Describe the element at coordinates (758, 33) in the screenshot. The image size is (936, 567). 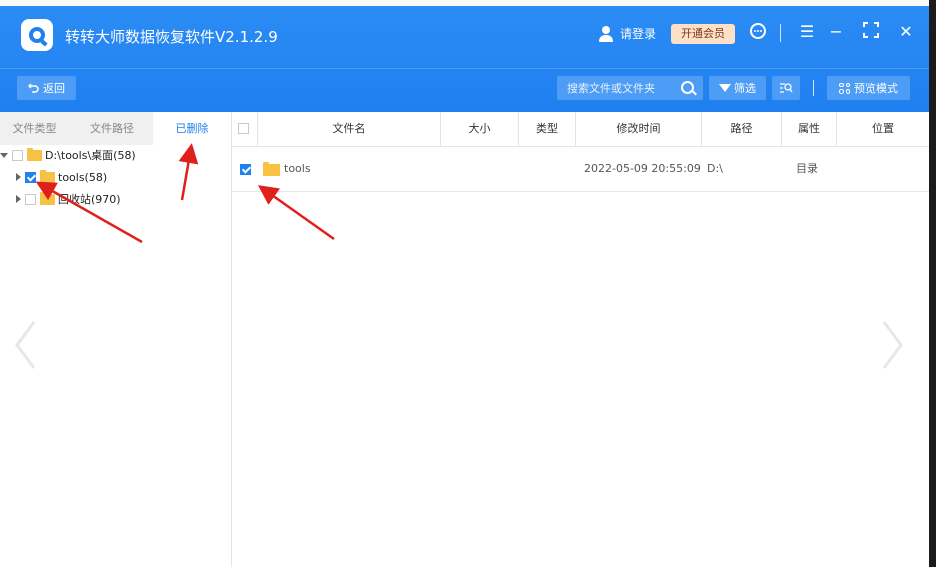
I see `chat-icon` at that location.